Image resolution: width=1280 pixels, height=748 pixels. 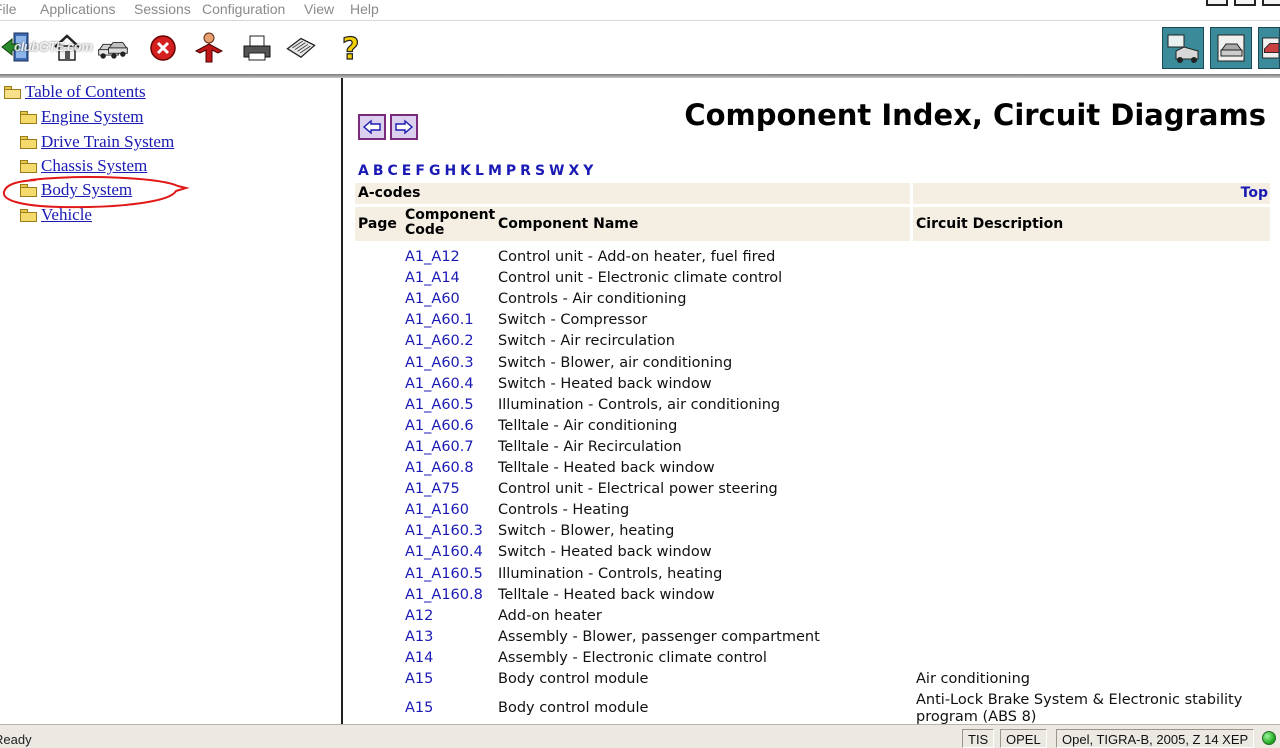 What do you see at coordinates (540, 171) in the screenshot?
I see `alphabet-link: S` at bounding box center [540, 171].